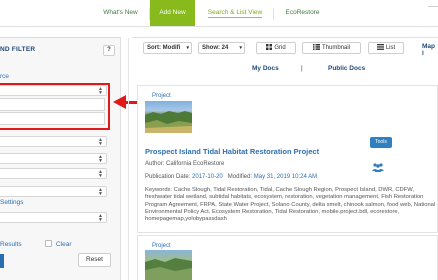 This screenshot has width=438, height=280. I want to click on thumbnail-label: Thumbnail, so click(335, 48).